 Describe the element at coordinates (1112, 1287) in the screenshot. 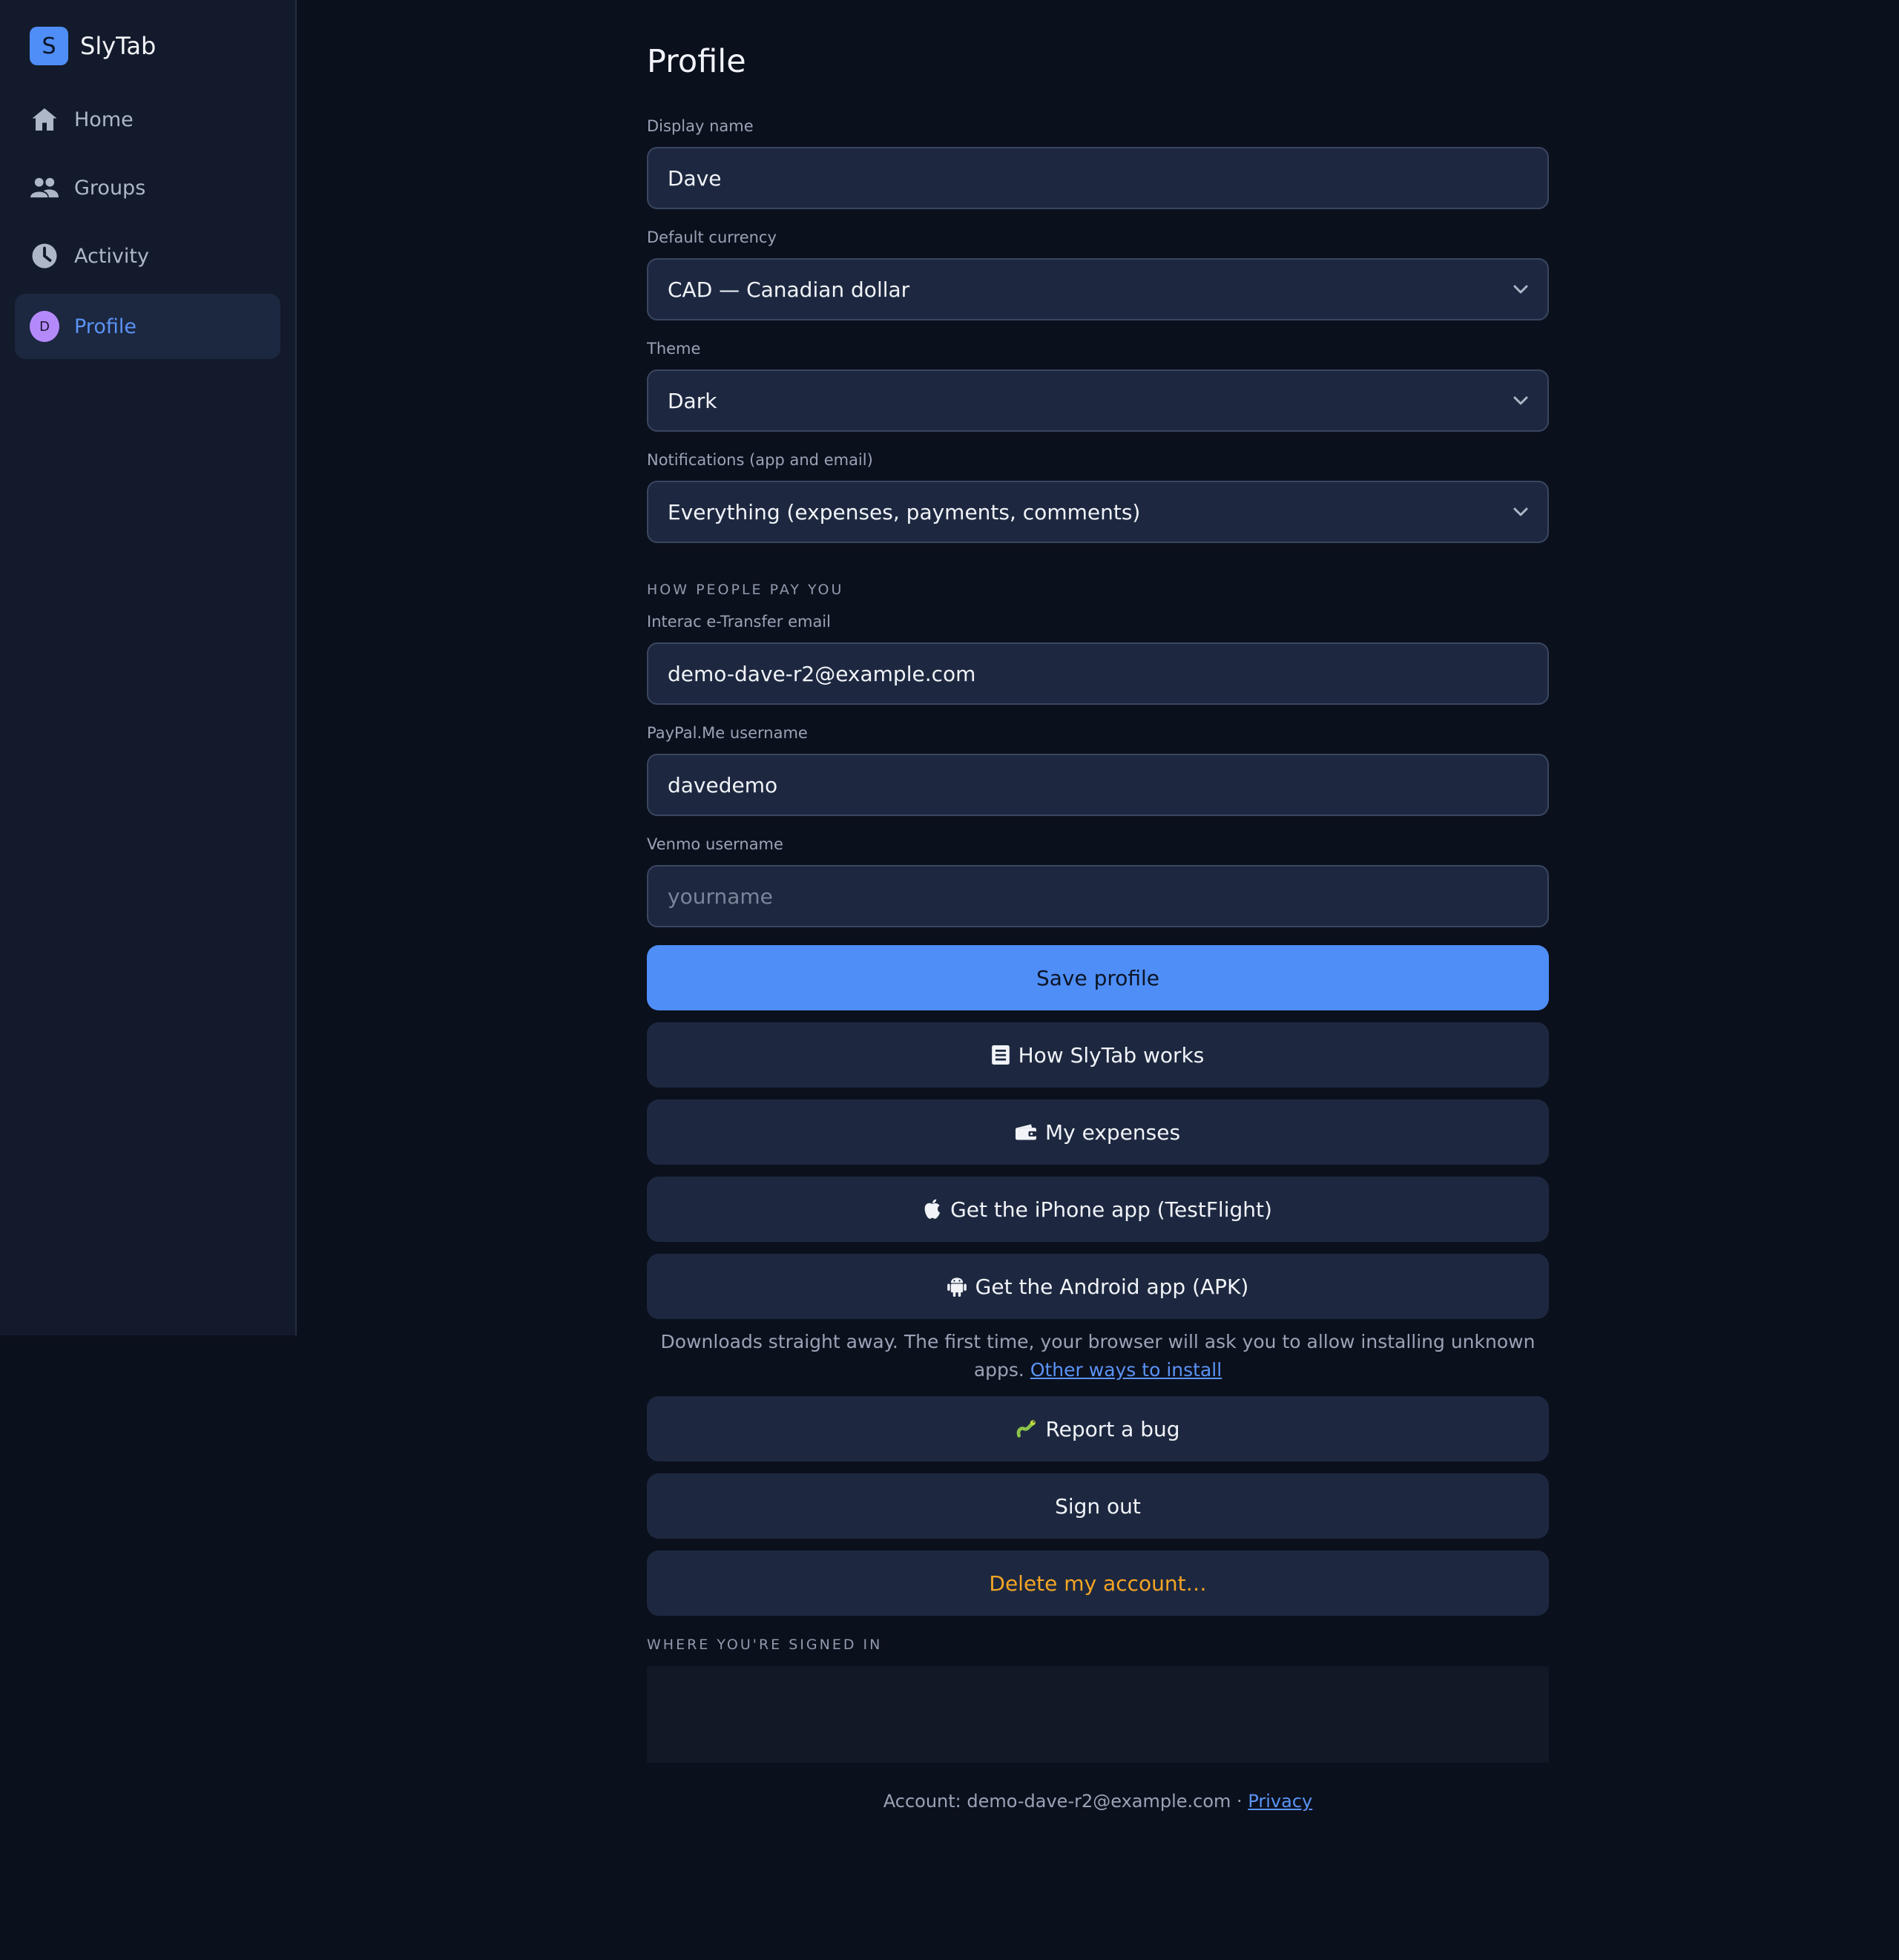

I see `android-app-label: Get the Android app (APK)` at that location.